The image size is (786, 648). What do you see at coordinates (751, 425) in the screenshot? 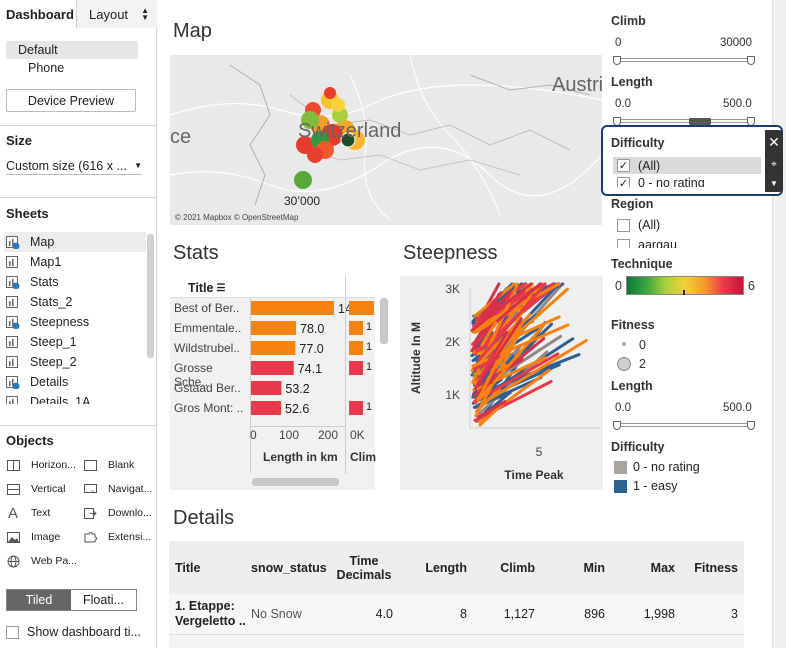
I see `length2-slider-max-thumb` at bounding box center [751, 425].